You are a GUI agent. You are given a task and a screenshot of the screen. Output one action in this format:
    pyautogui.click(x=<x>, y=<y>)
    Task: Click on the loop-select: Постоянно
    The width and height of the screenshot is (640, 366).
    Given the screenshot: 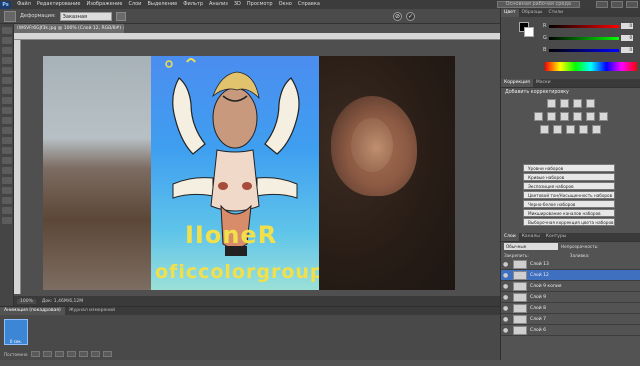 What is the action you would take?
    pyautogui.click(x=16, y=354)
    